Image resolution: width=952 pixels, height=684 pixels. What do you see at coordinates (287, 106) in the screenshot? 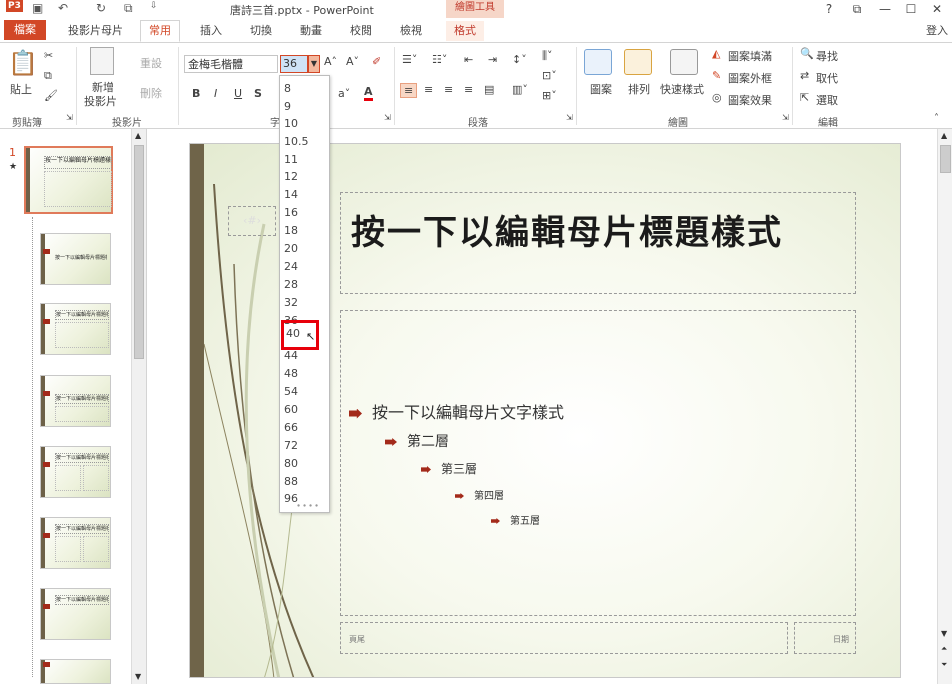
I see `font-size-option-9: 9` at bounding box center [287, 106].